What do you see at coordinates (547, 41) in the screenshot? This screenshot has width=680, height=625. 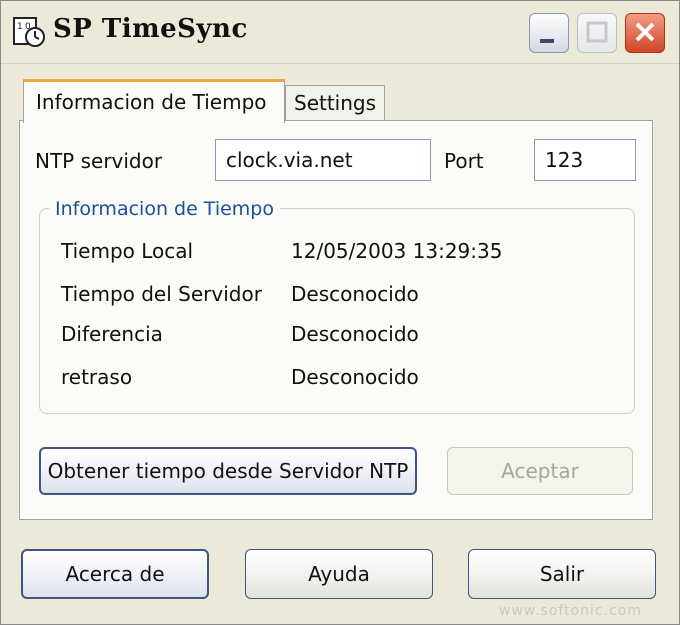 I see `minimize-icon` at bounding box center [547, 41].